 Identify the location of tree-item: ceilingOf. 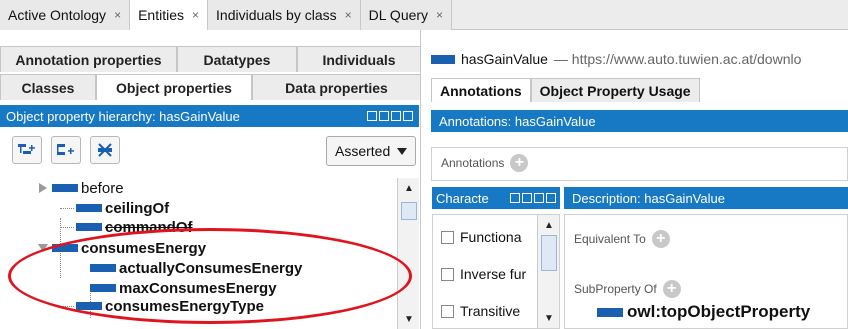
(114, 208).